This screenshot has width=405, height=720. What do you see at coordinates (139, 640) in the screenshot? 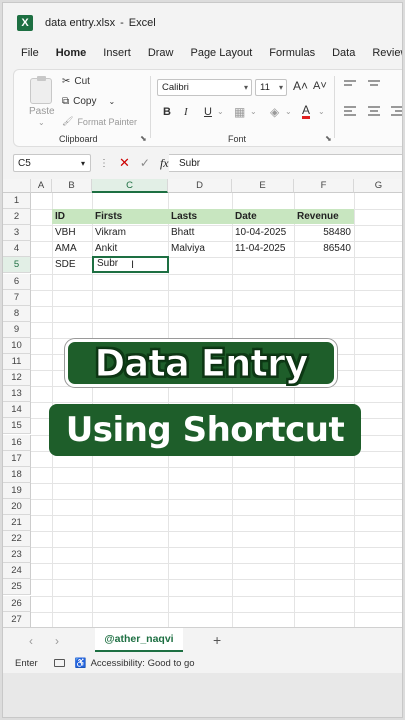
I see `sheet-tab: @ather_naqvi` at bounding box center [139, 640].